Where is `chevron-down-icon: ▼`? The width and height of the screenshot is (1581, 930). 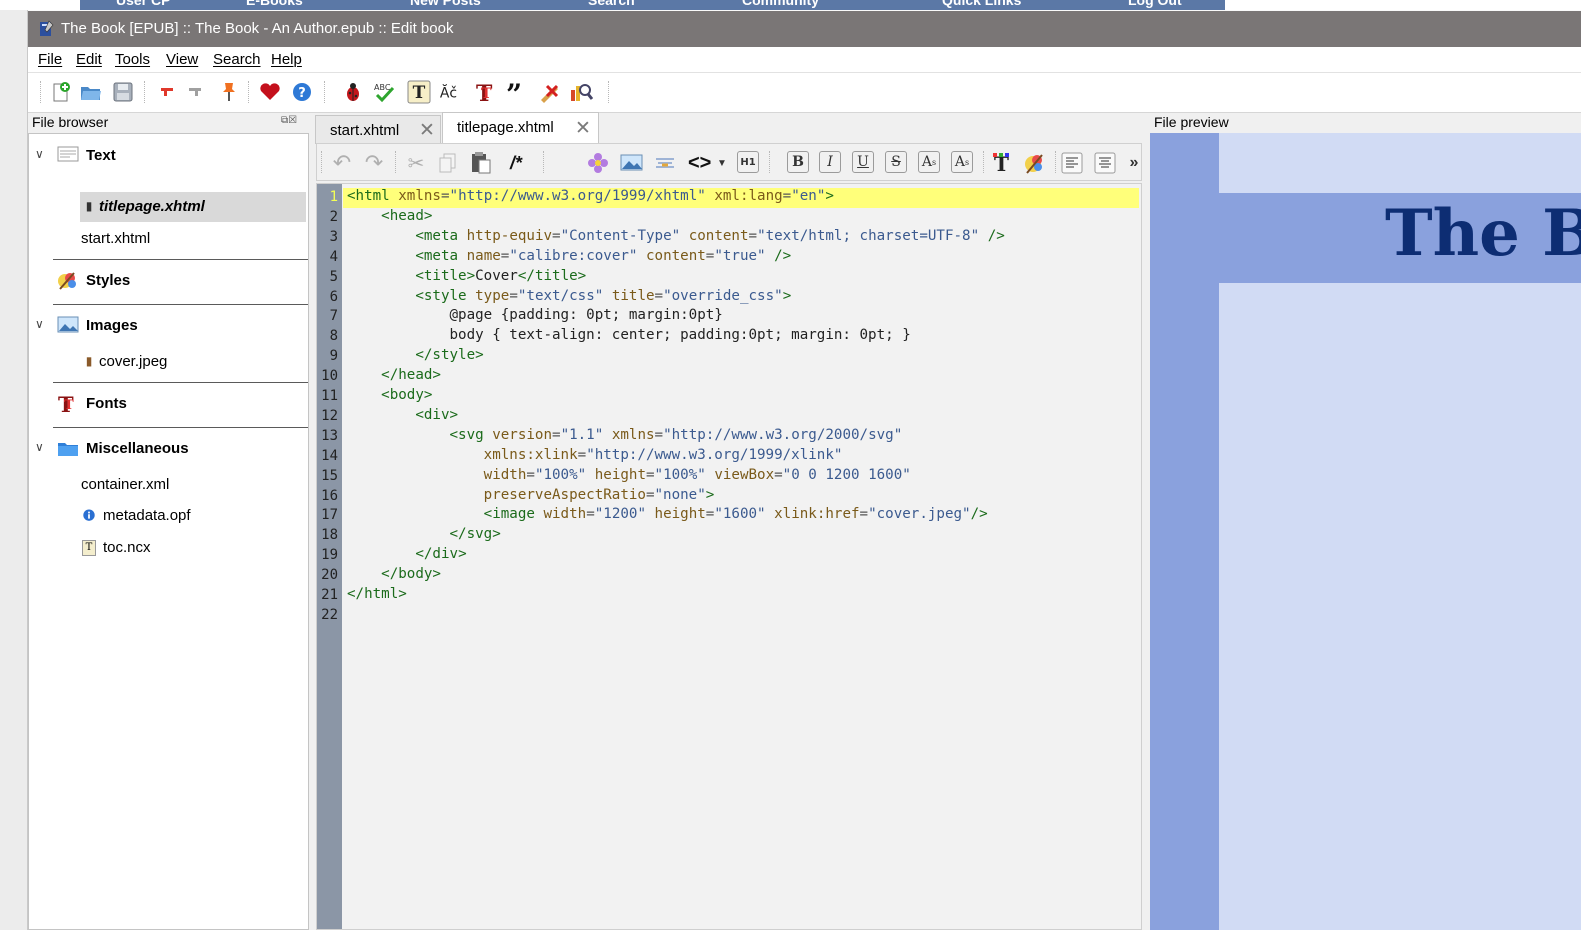 chevron-down-icon: ▼ is located at coordinates (722, 163).